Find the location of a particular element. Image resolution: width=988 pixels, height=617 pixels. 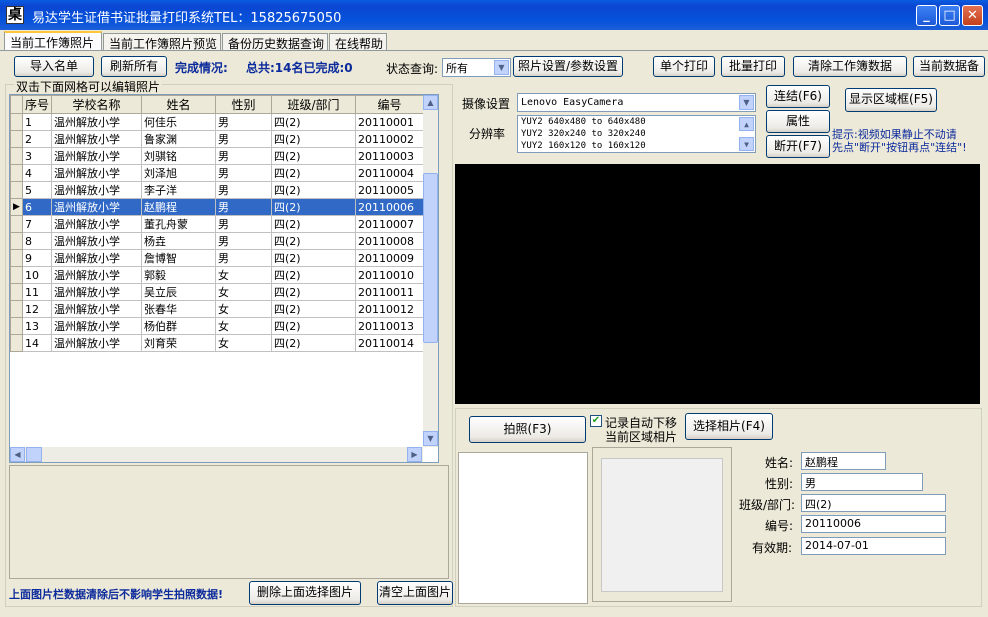

table-row: 9 温州解放小学 詹博智男四(2) 20110009 is located at coordinates (217, 258).